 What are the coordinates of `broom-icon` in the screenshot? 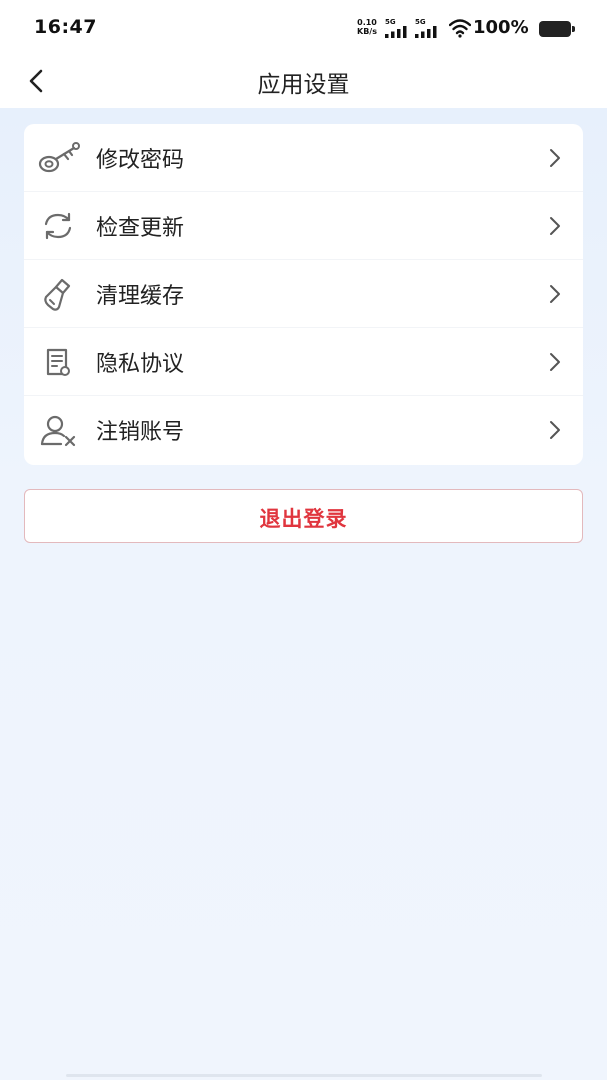 It's located at (57, 294).